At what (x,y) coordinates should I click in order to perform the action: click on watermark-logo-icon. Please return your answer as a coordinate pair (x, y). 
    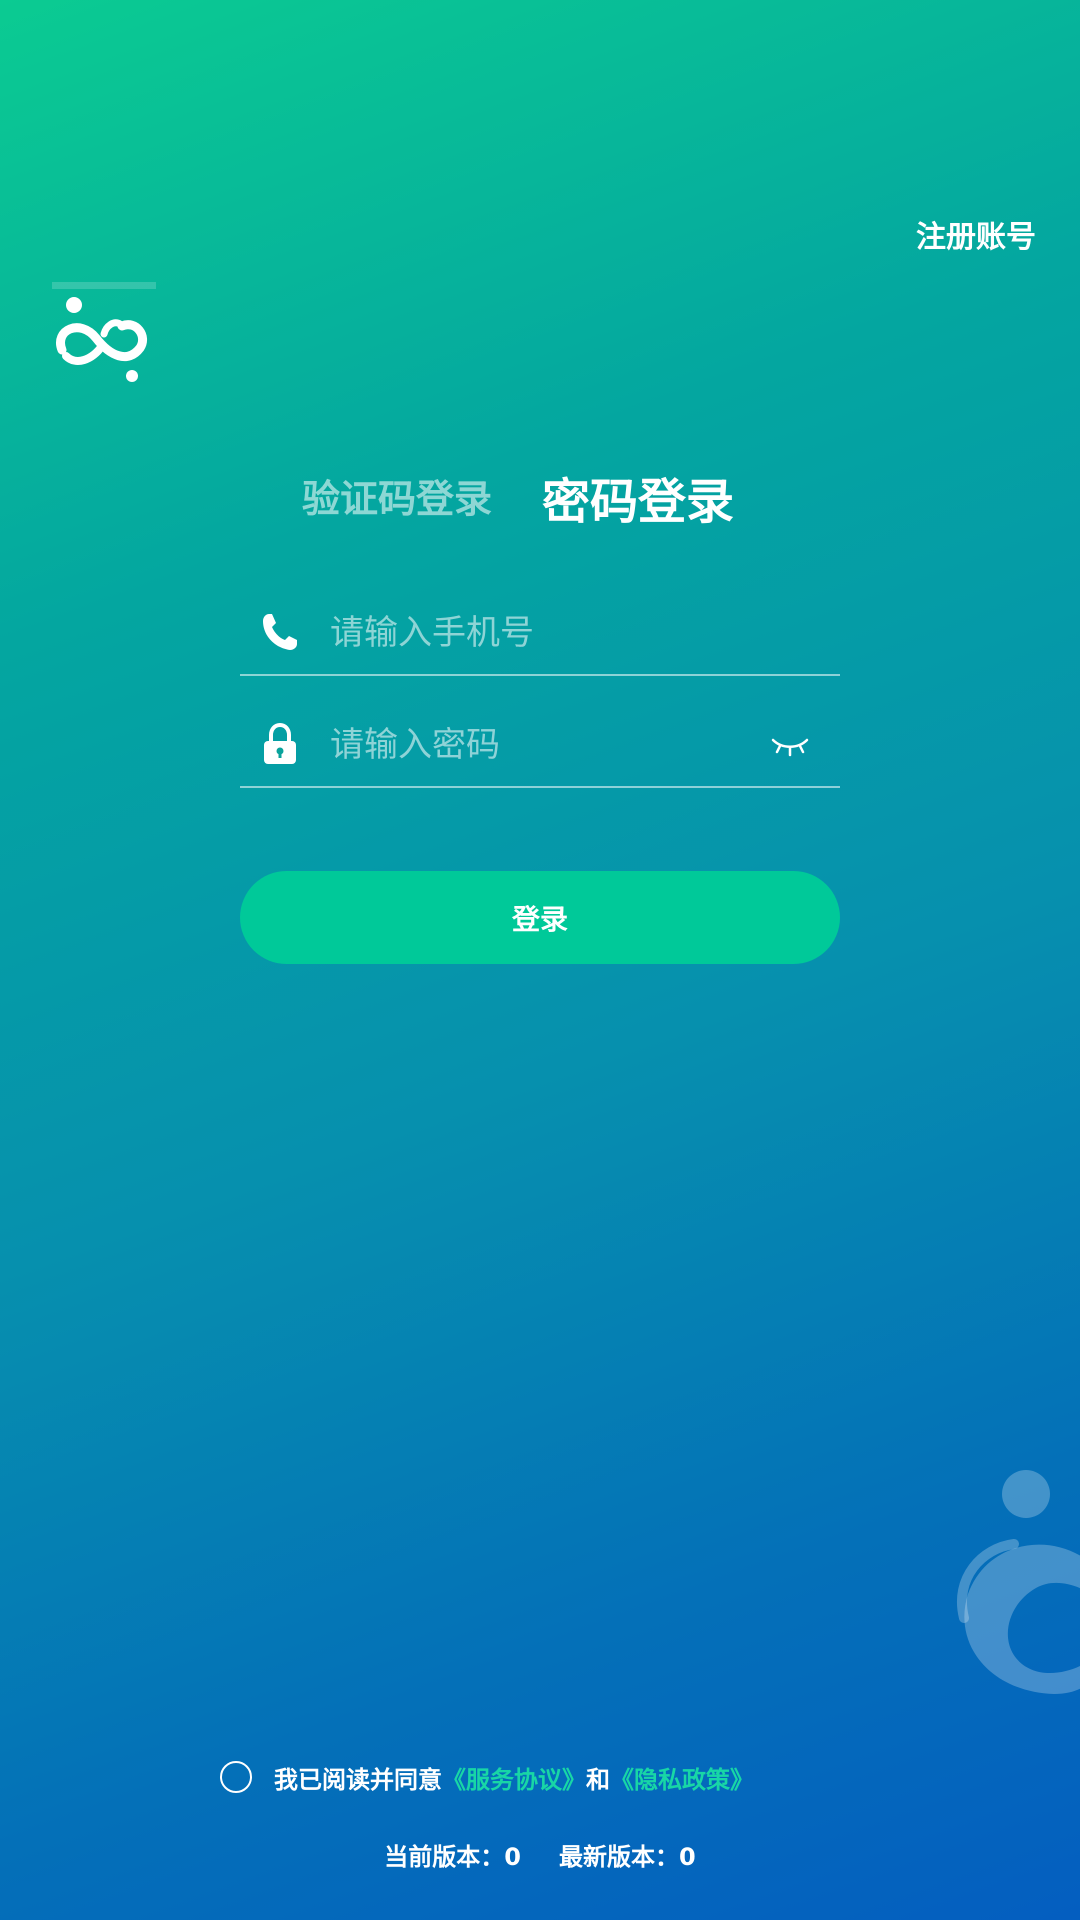
    Looking at the image, I should click on (1018, 1582).